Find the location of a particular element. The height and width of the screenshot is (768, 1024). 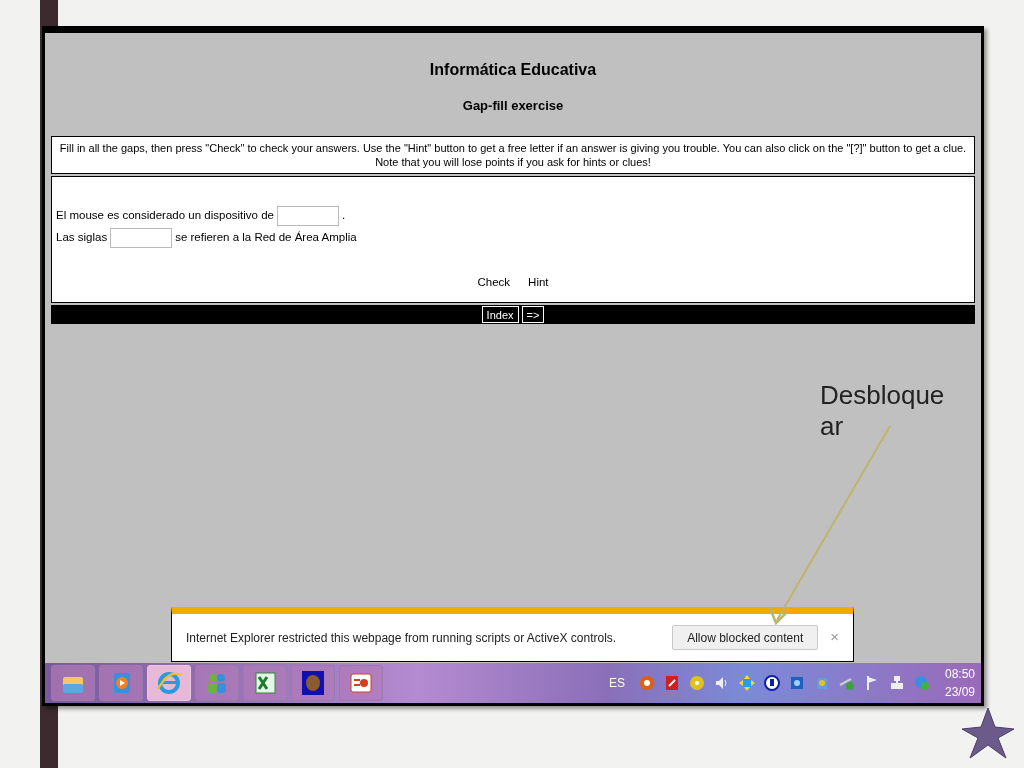

exercise-button: Check is located at coordinates (494, 282).